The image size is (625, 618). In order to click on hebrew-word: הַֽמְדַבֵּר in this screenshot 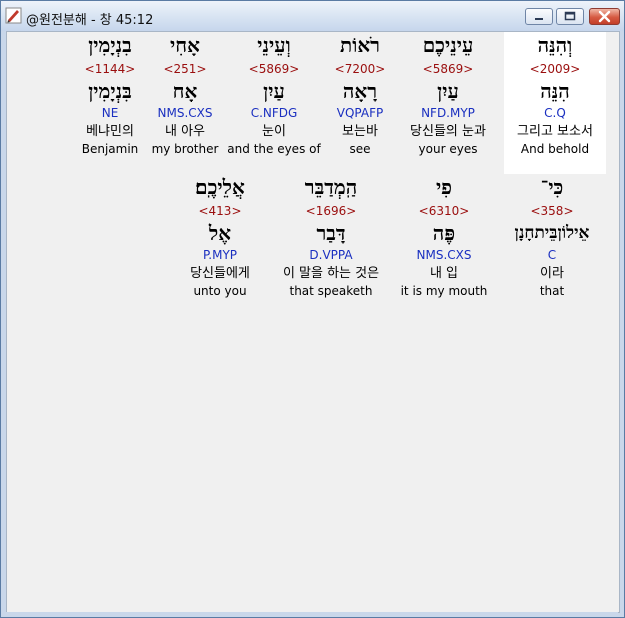, I will do `click(331, 187)`.